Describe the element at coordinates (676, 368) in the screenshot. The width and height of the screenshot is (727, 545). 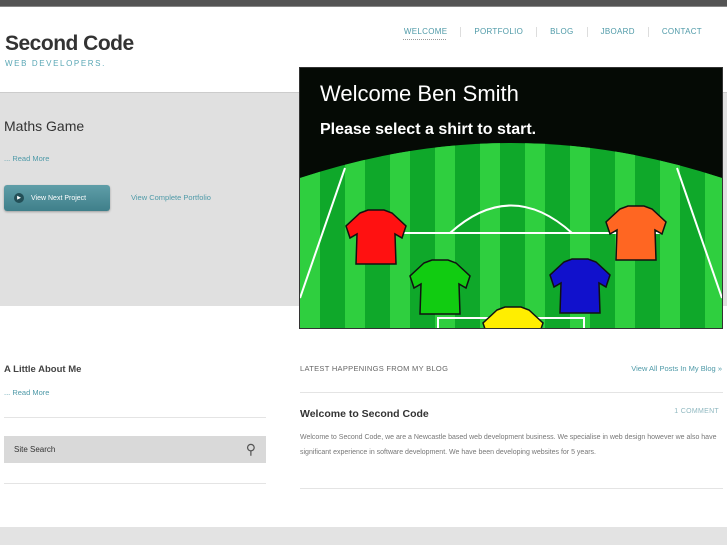
I see `view-all-posts-link: View All Posts In My Blog »` at that location.